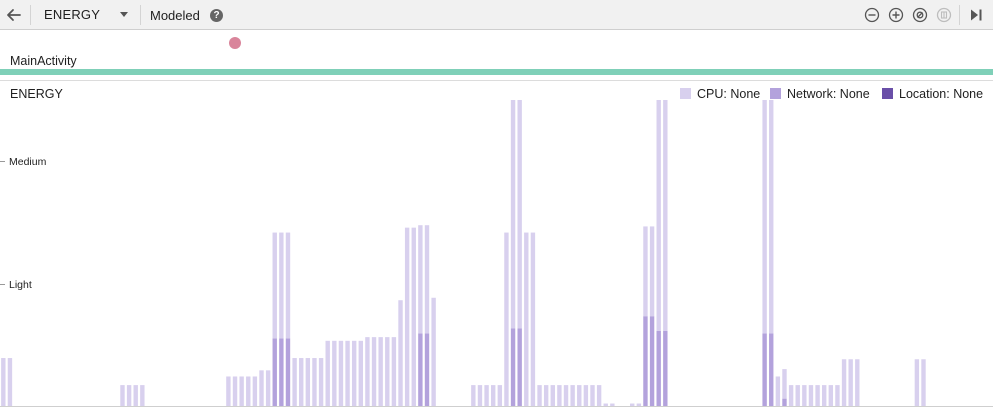  Describe the element at coordinates (685, 93) in the screenshot. I see `cpu-legend-swatch` at that location.